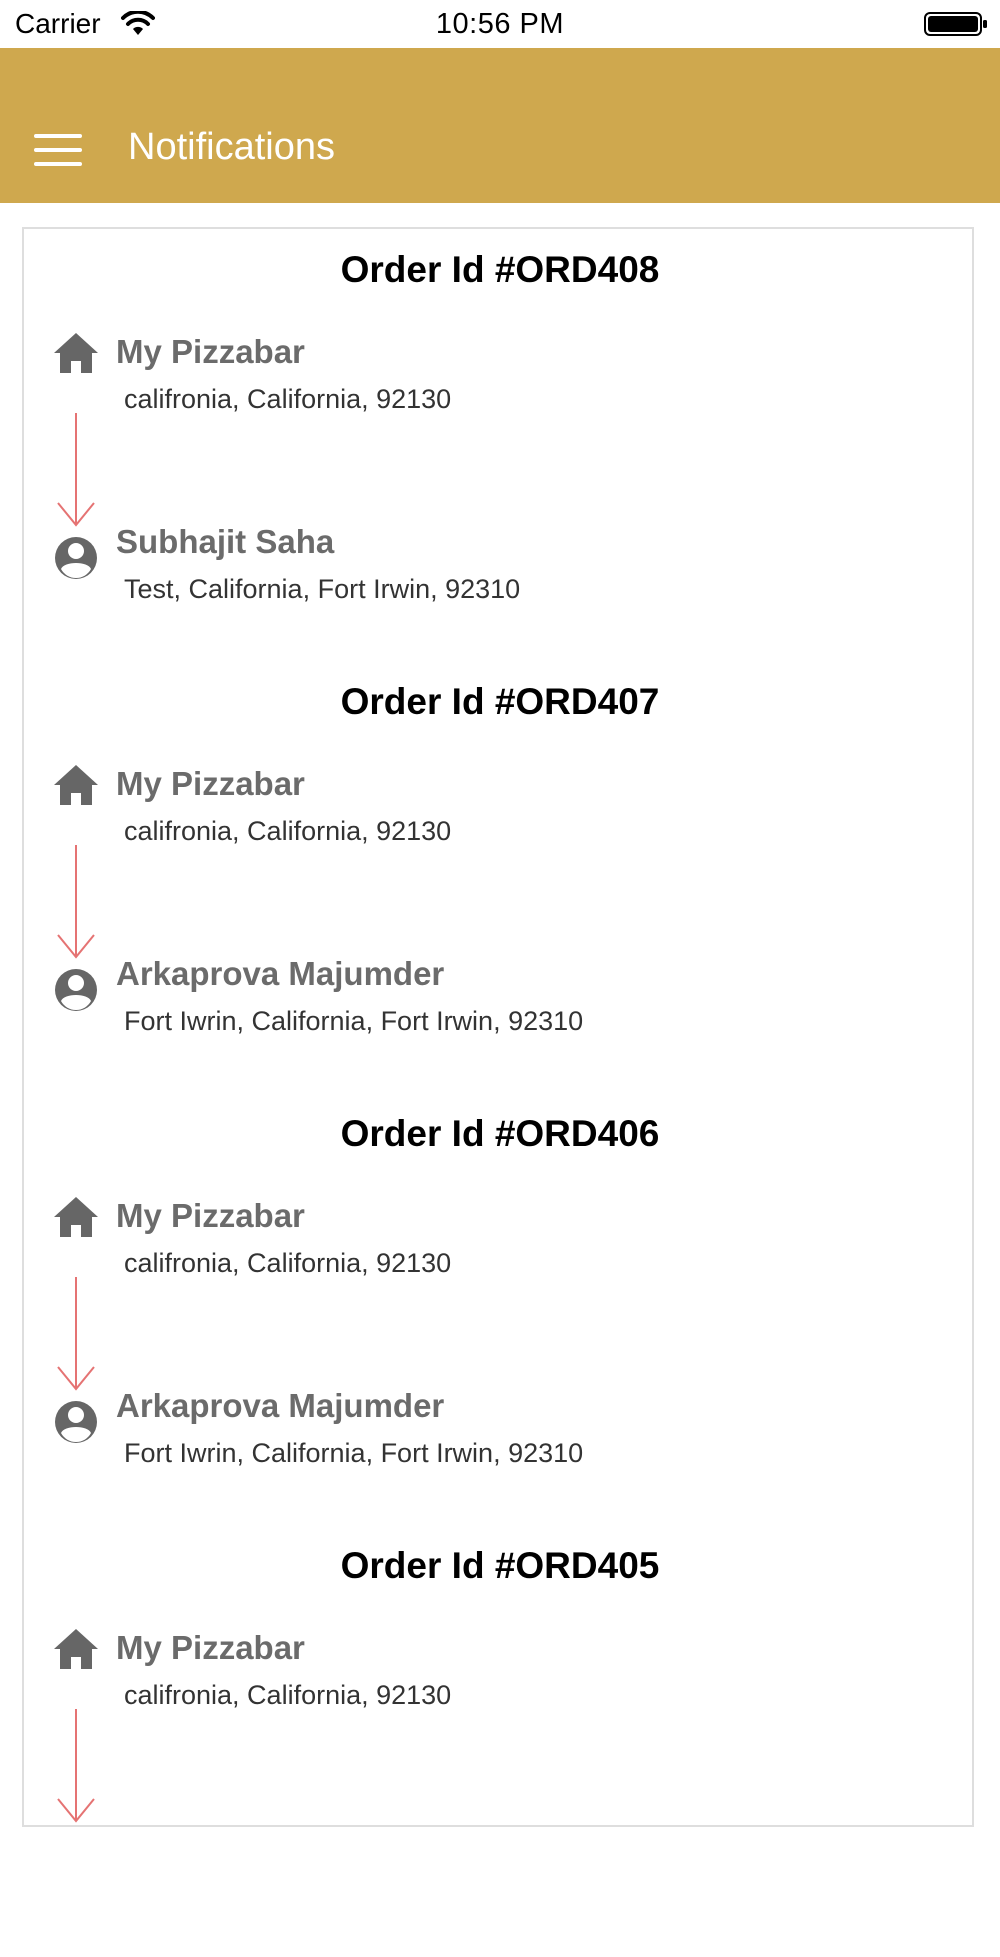 The height and width of the screenshot is (1957, 1000). I want to click on status-bar: Carrier 10:56 PM, so click(500, 24).